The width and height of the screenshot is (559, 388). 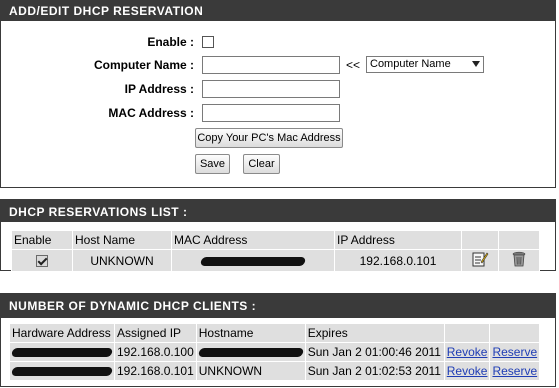 What do you see at coordinates (250, 371) in the screenshot?
I see `client-hostname: UNKNOWN` at bounding box center [250, 371].